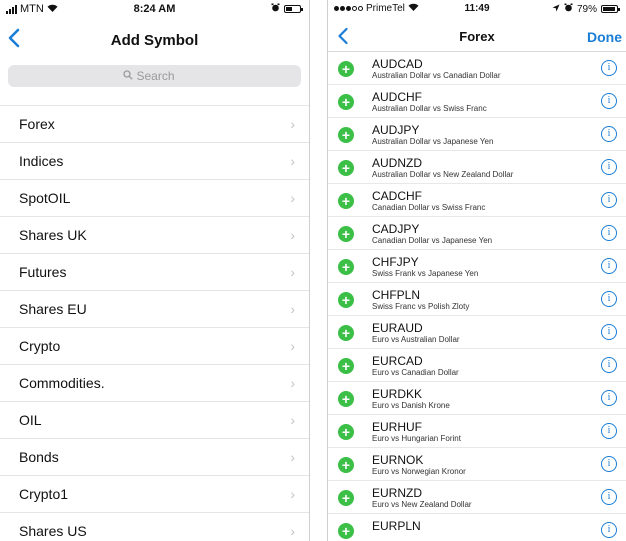  What do you see at coordinates (39, 457) in the screenshot?
I see `category-label: Bonds` at bounding box center [39, 457].